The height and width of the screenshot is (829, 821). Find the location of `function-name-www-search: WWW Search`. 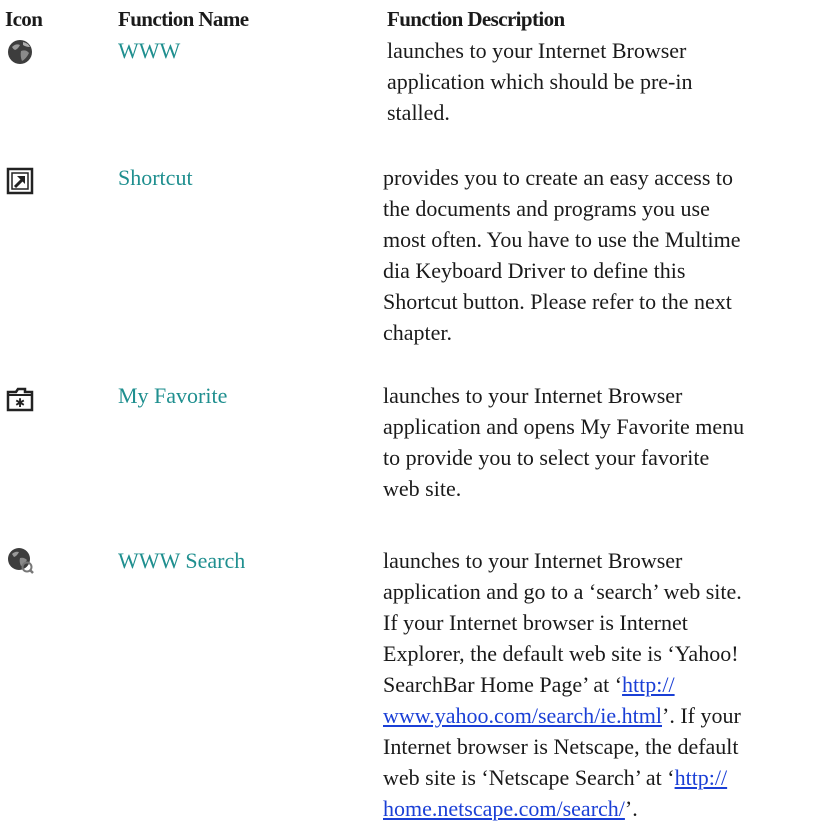

function-name-www-search: WWW Search is located at coordinates (182, 560).